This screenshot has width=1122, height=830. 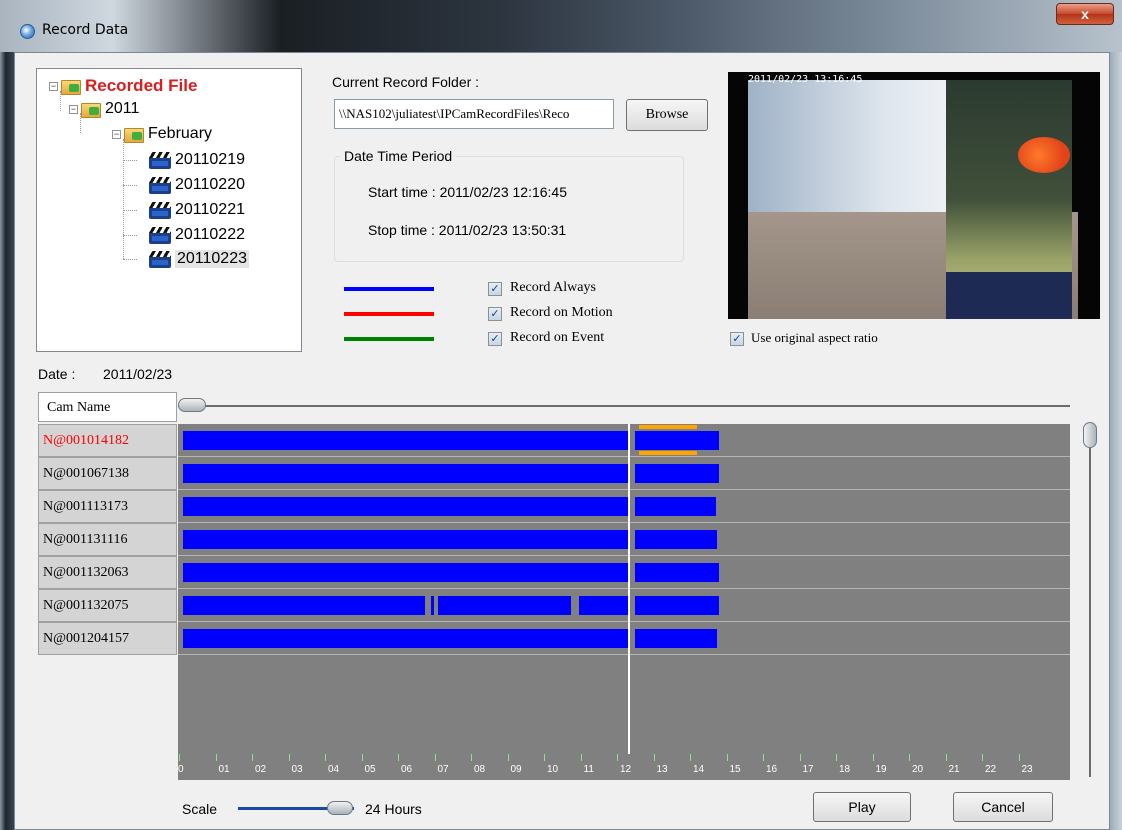 I want to click on scale-slider-thumb, so click(x=340, y=808).